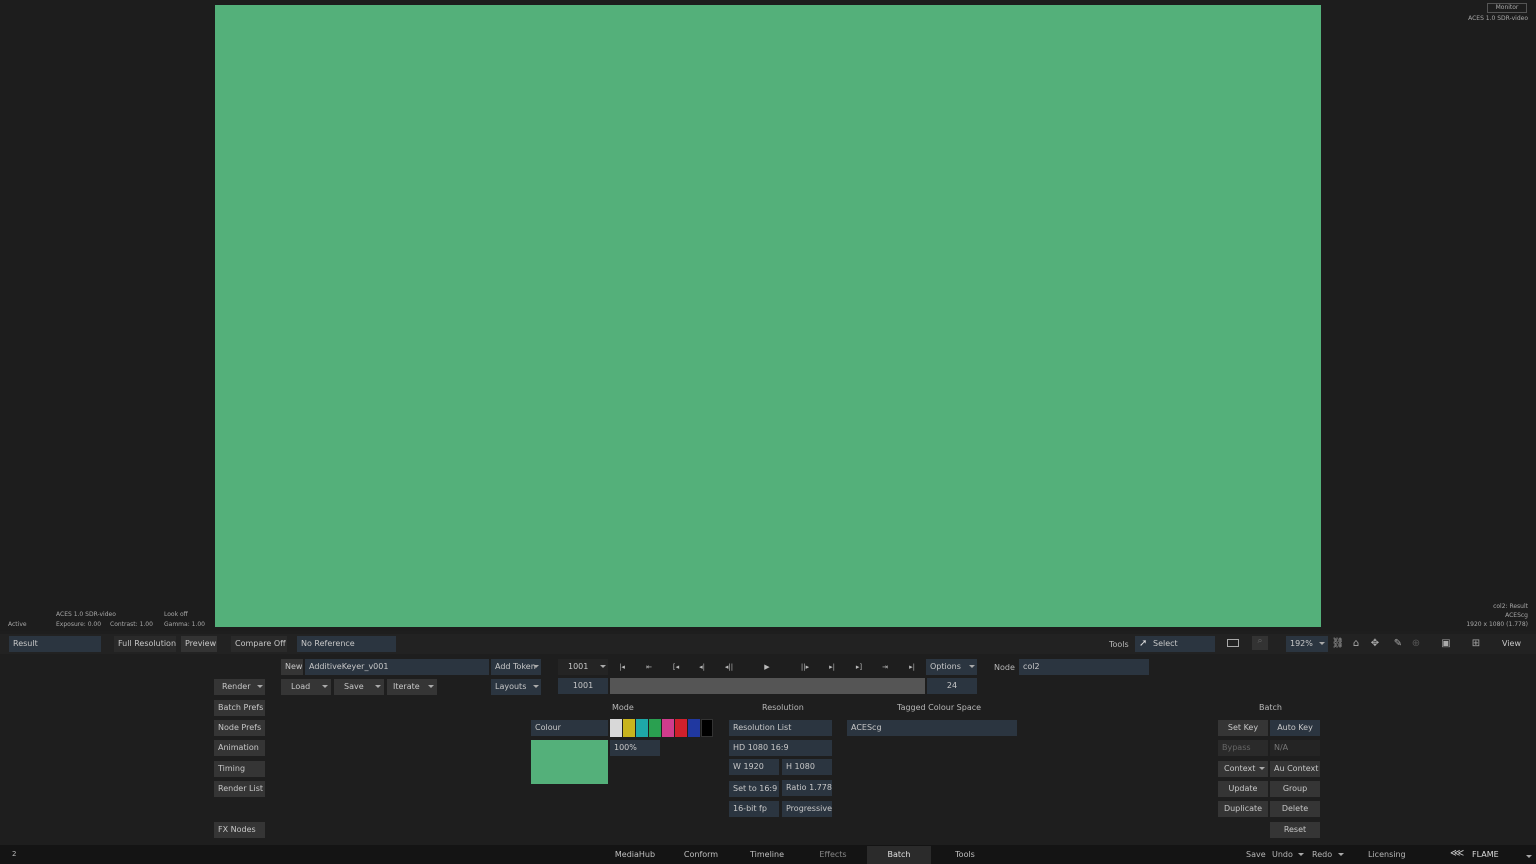  What do you see at coordinates (767, 855) in the screenshot?
I see `tab-timeline: Timeline` at bounding box center [767, 855].